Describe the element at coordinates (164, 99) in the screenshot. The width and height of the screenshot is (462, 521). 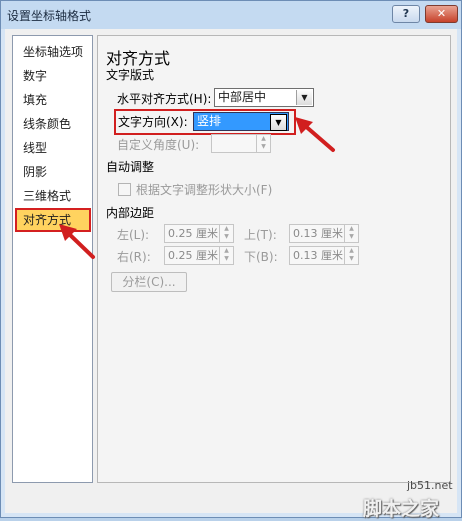
I see `h-align-label: 水平对齐方式(H):` at that location.